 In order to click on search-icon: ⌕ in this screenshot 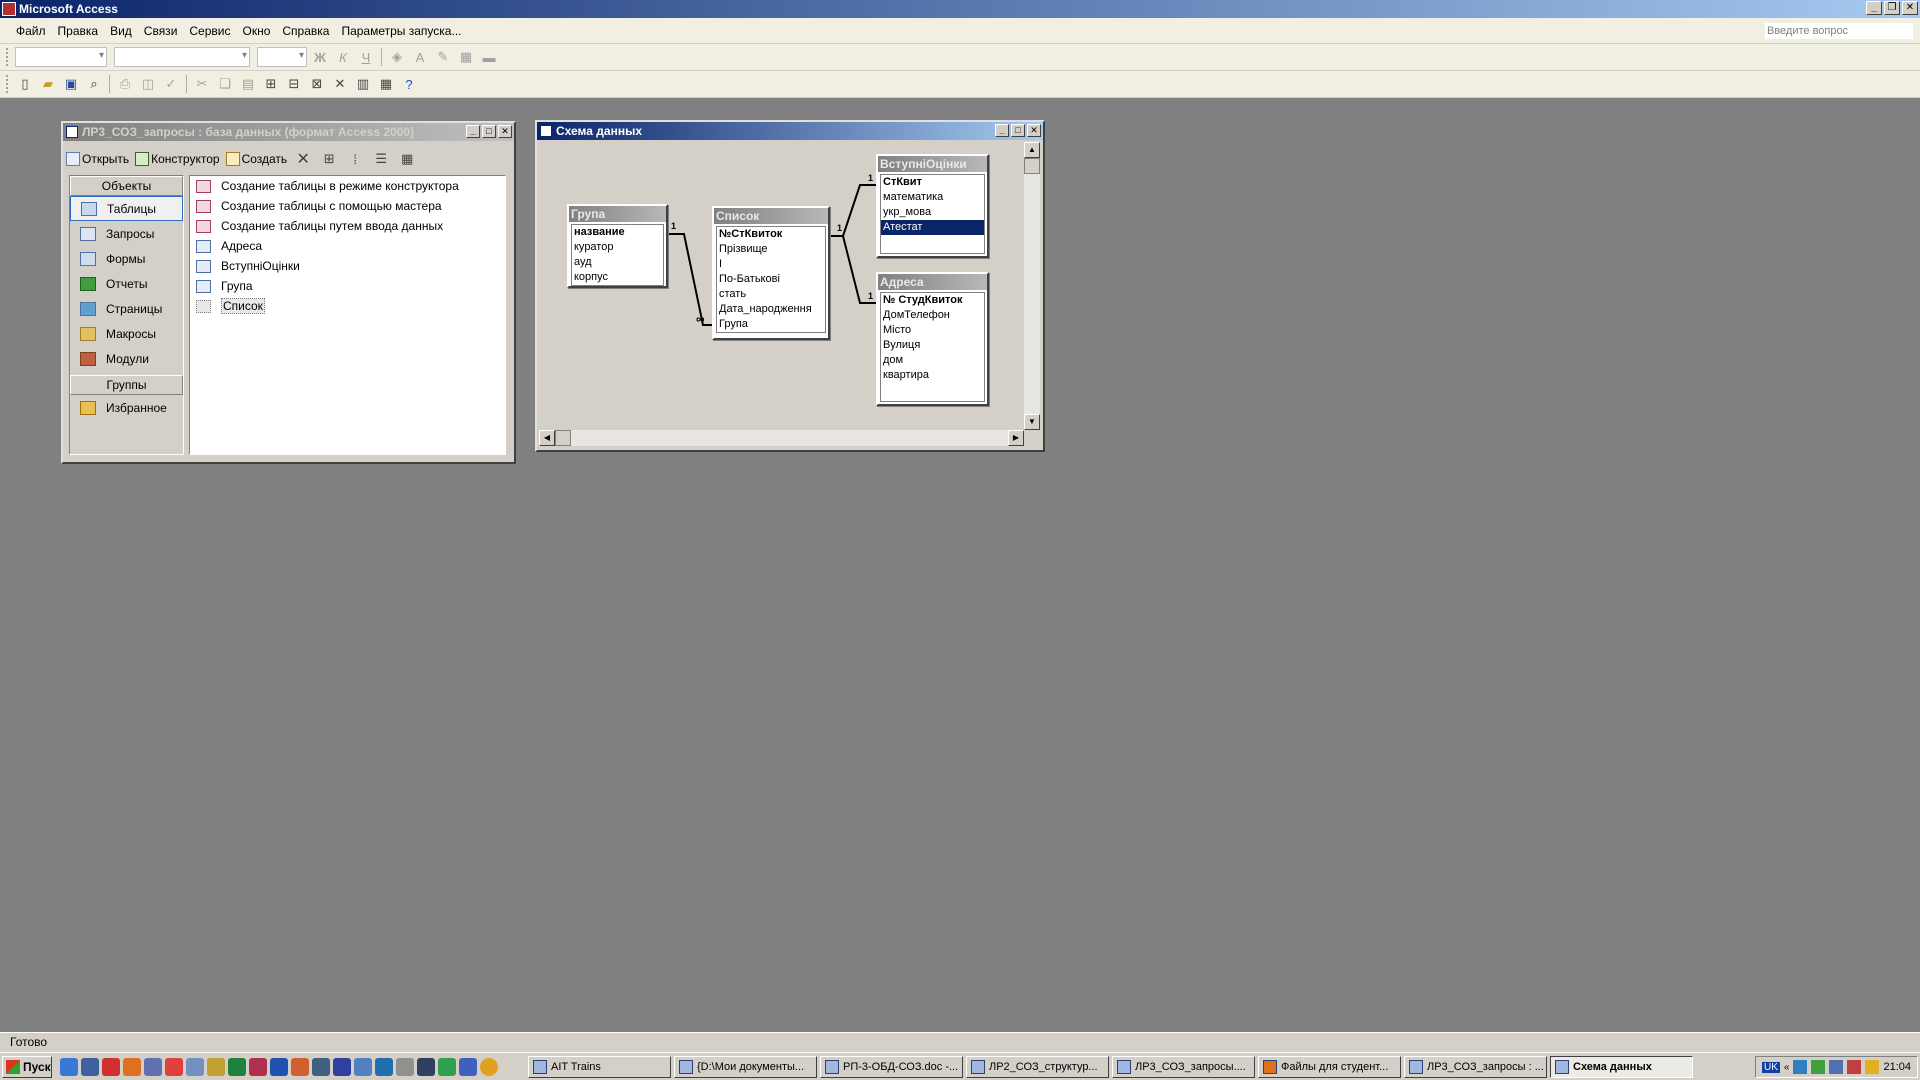, I will do `click(94, 84)`.